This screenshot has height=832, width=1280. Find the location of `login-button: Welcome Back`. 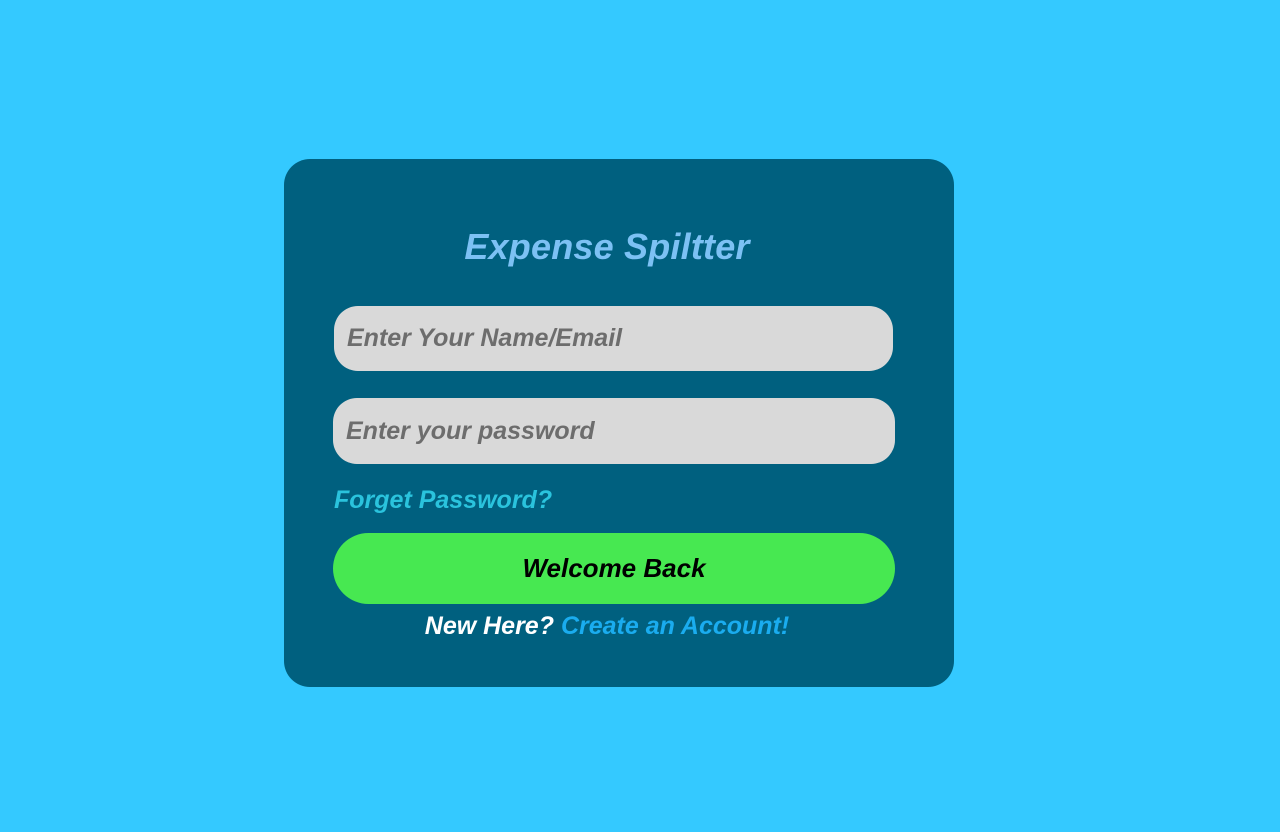

login-button: Welcome Back is located at coordinates (614, 568).